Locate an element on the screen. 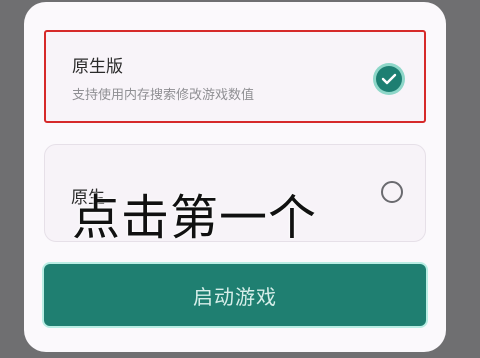 This screenshot has width=480, height=358. option-description: 支持使用内存搜索修改游戏数值 is located at coordinates (163, 95).